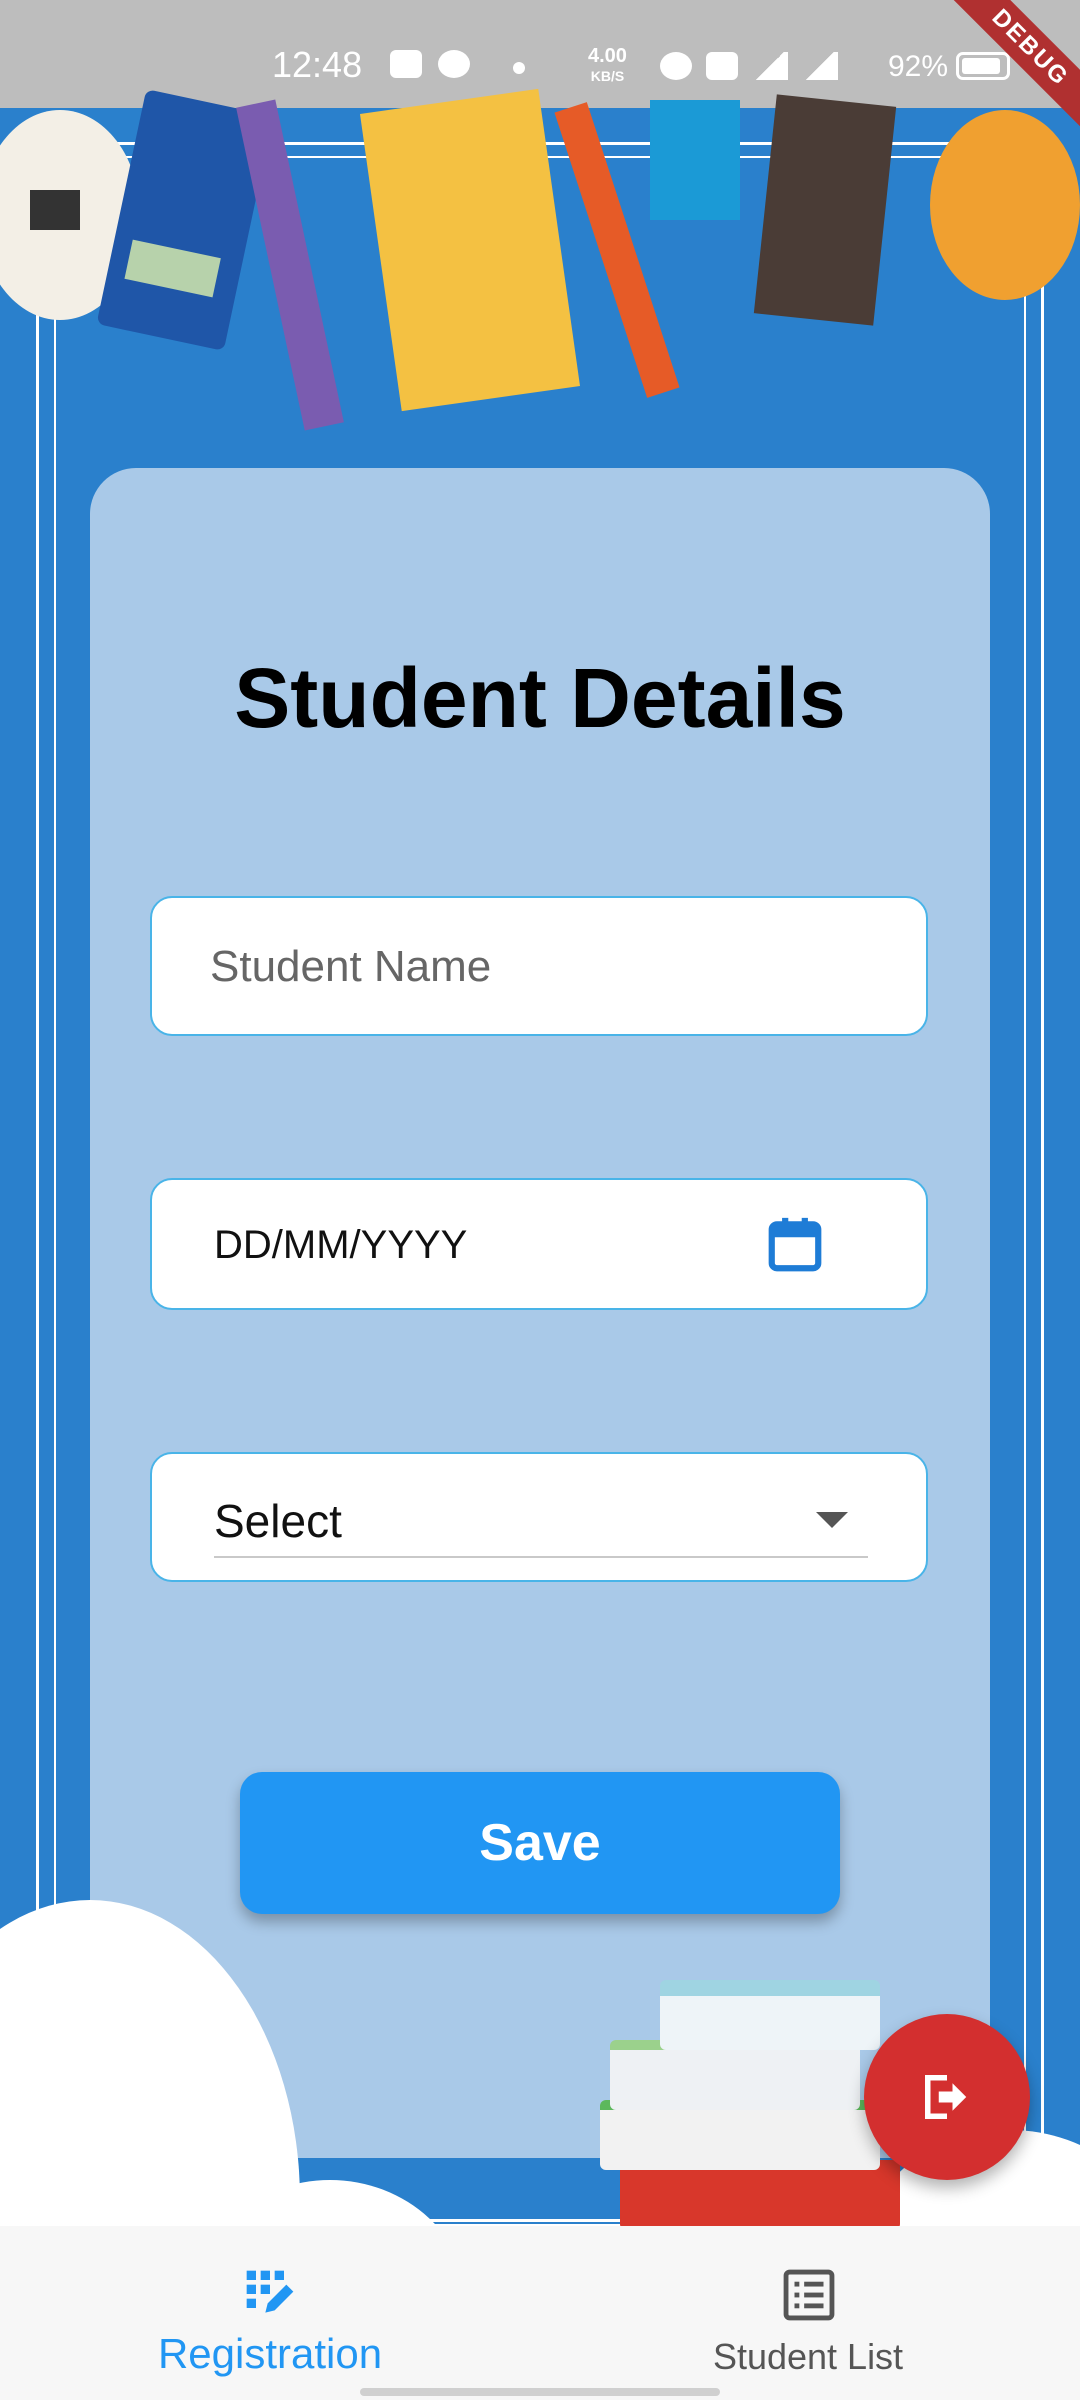  What do you see at coordinates (676, 66) in the screenshot?
I see `wifi-icon` at bounding box center [676, 66].